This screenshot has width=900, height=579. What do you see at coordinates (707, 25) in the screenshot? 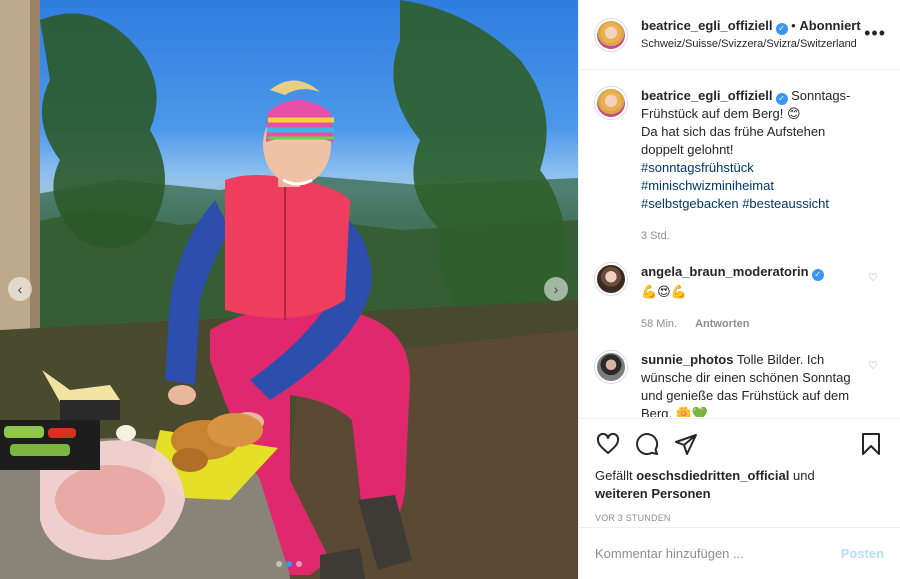
I see `author-username: beatrice_egli_offiziell` at bounding box center [707, 25].